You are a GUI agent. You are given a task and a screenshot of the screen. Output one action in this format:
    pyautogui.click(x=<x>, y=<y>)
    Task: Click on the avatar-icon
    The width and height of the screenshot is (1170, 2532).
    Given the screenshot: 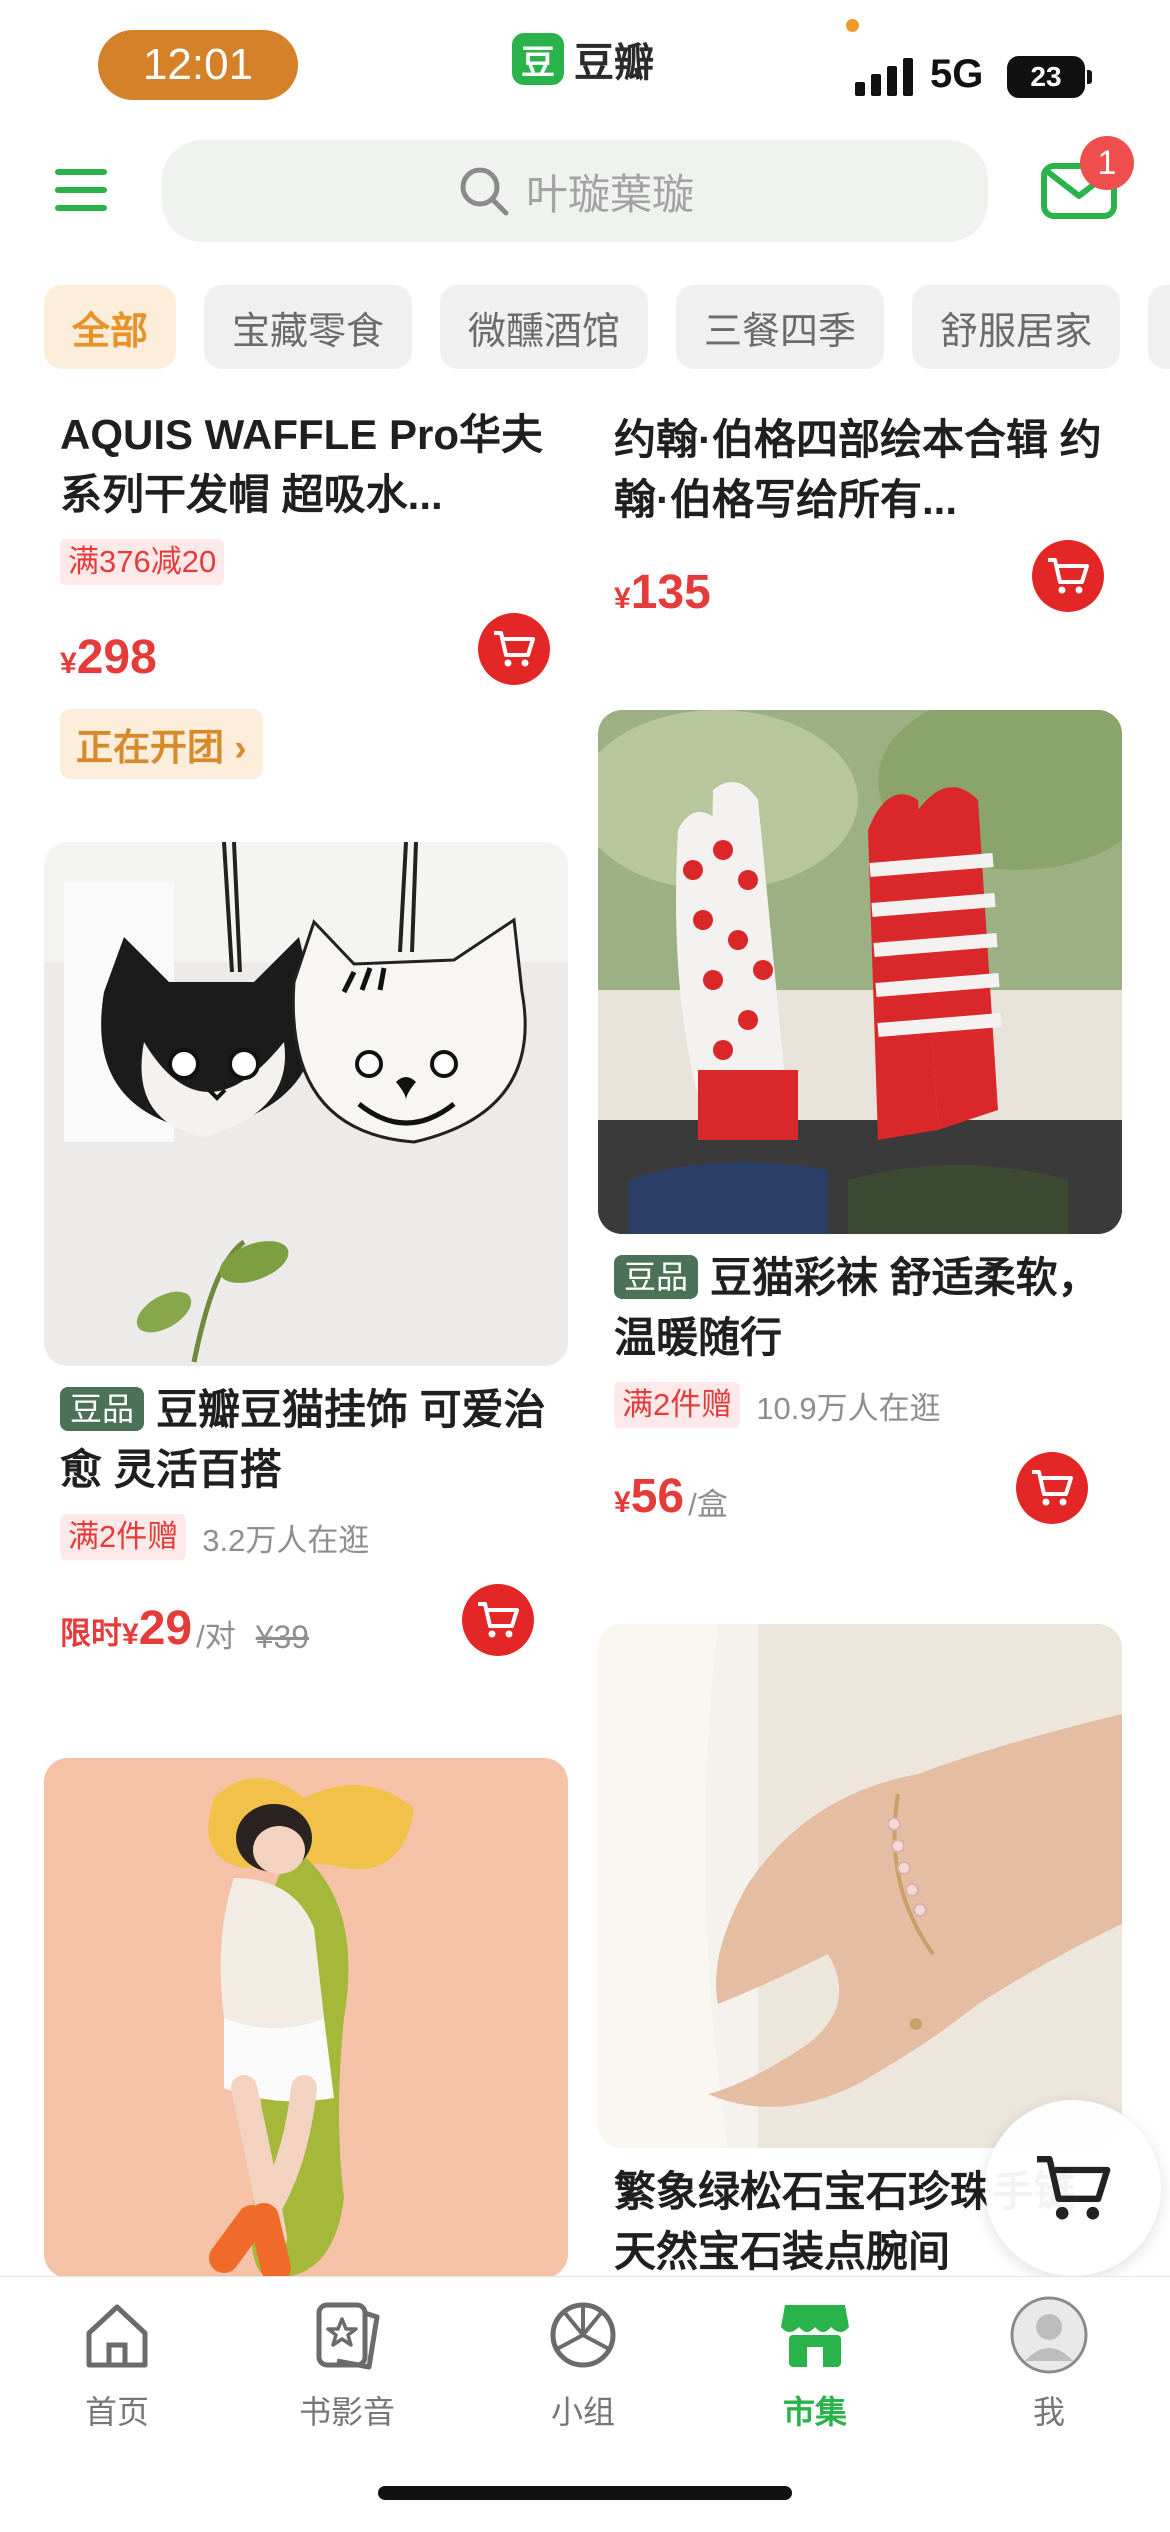 What is the action you would take?
    pyautogui.click(x=1049, y=2335)
    